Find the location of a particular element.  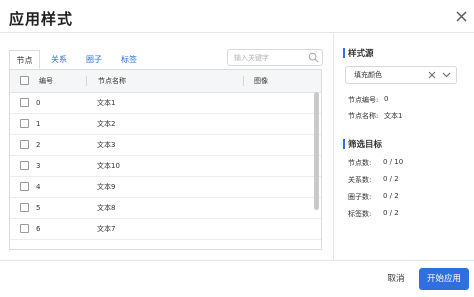

select-value: 填充颜色 is located at coordinates (368, 75).